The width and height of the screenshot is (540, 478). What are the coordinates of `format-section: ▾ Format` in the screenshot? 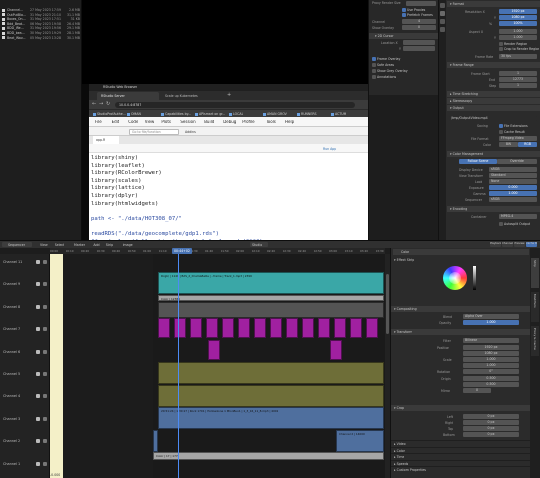 It's located at (493, 4).